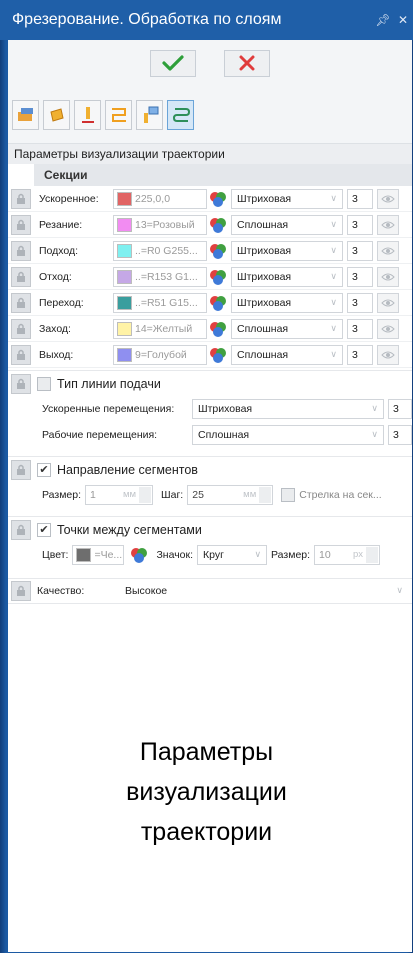  Describe the element at coordinates (288, 495) in the screenshot. I see `arrow-checkbox` at that location.